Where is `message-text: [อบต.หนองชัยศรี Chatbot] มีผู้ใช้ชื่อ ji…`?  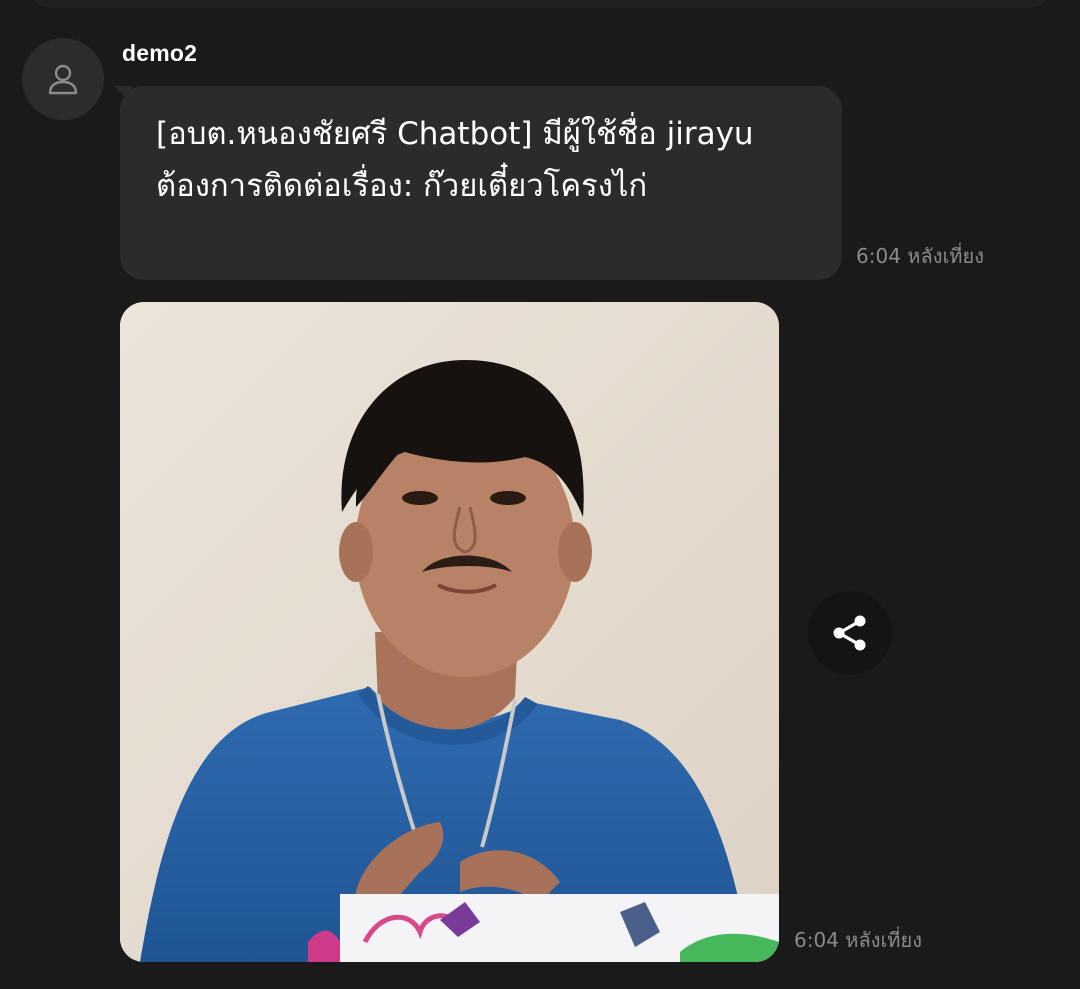 message-text: [อบต.หนองชัยศรี Chatbot] มีผู้ใช้ชื่อ ji… is located at coordinates (455, 160).